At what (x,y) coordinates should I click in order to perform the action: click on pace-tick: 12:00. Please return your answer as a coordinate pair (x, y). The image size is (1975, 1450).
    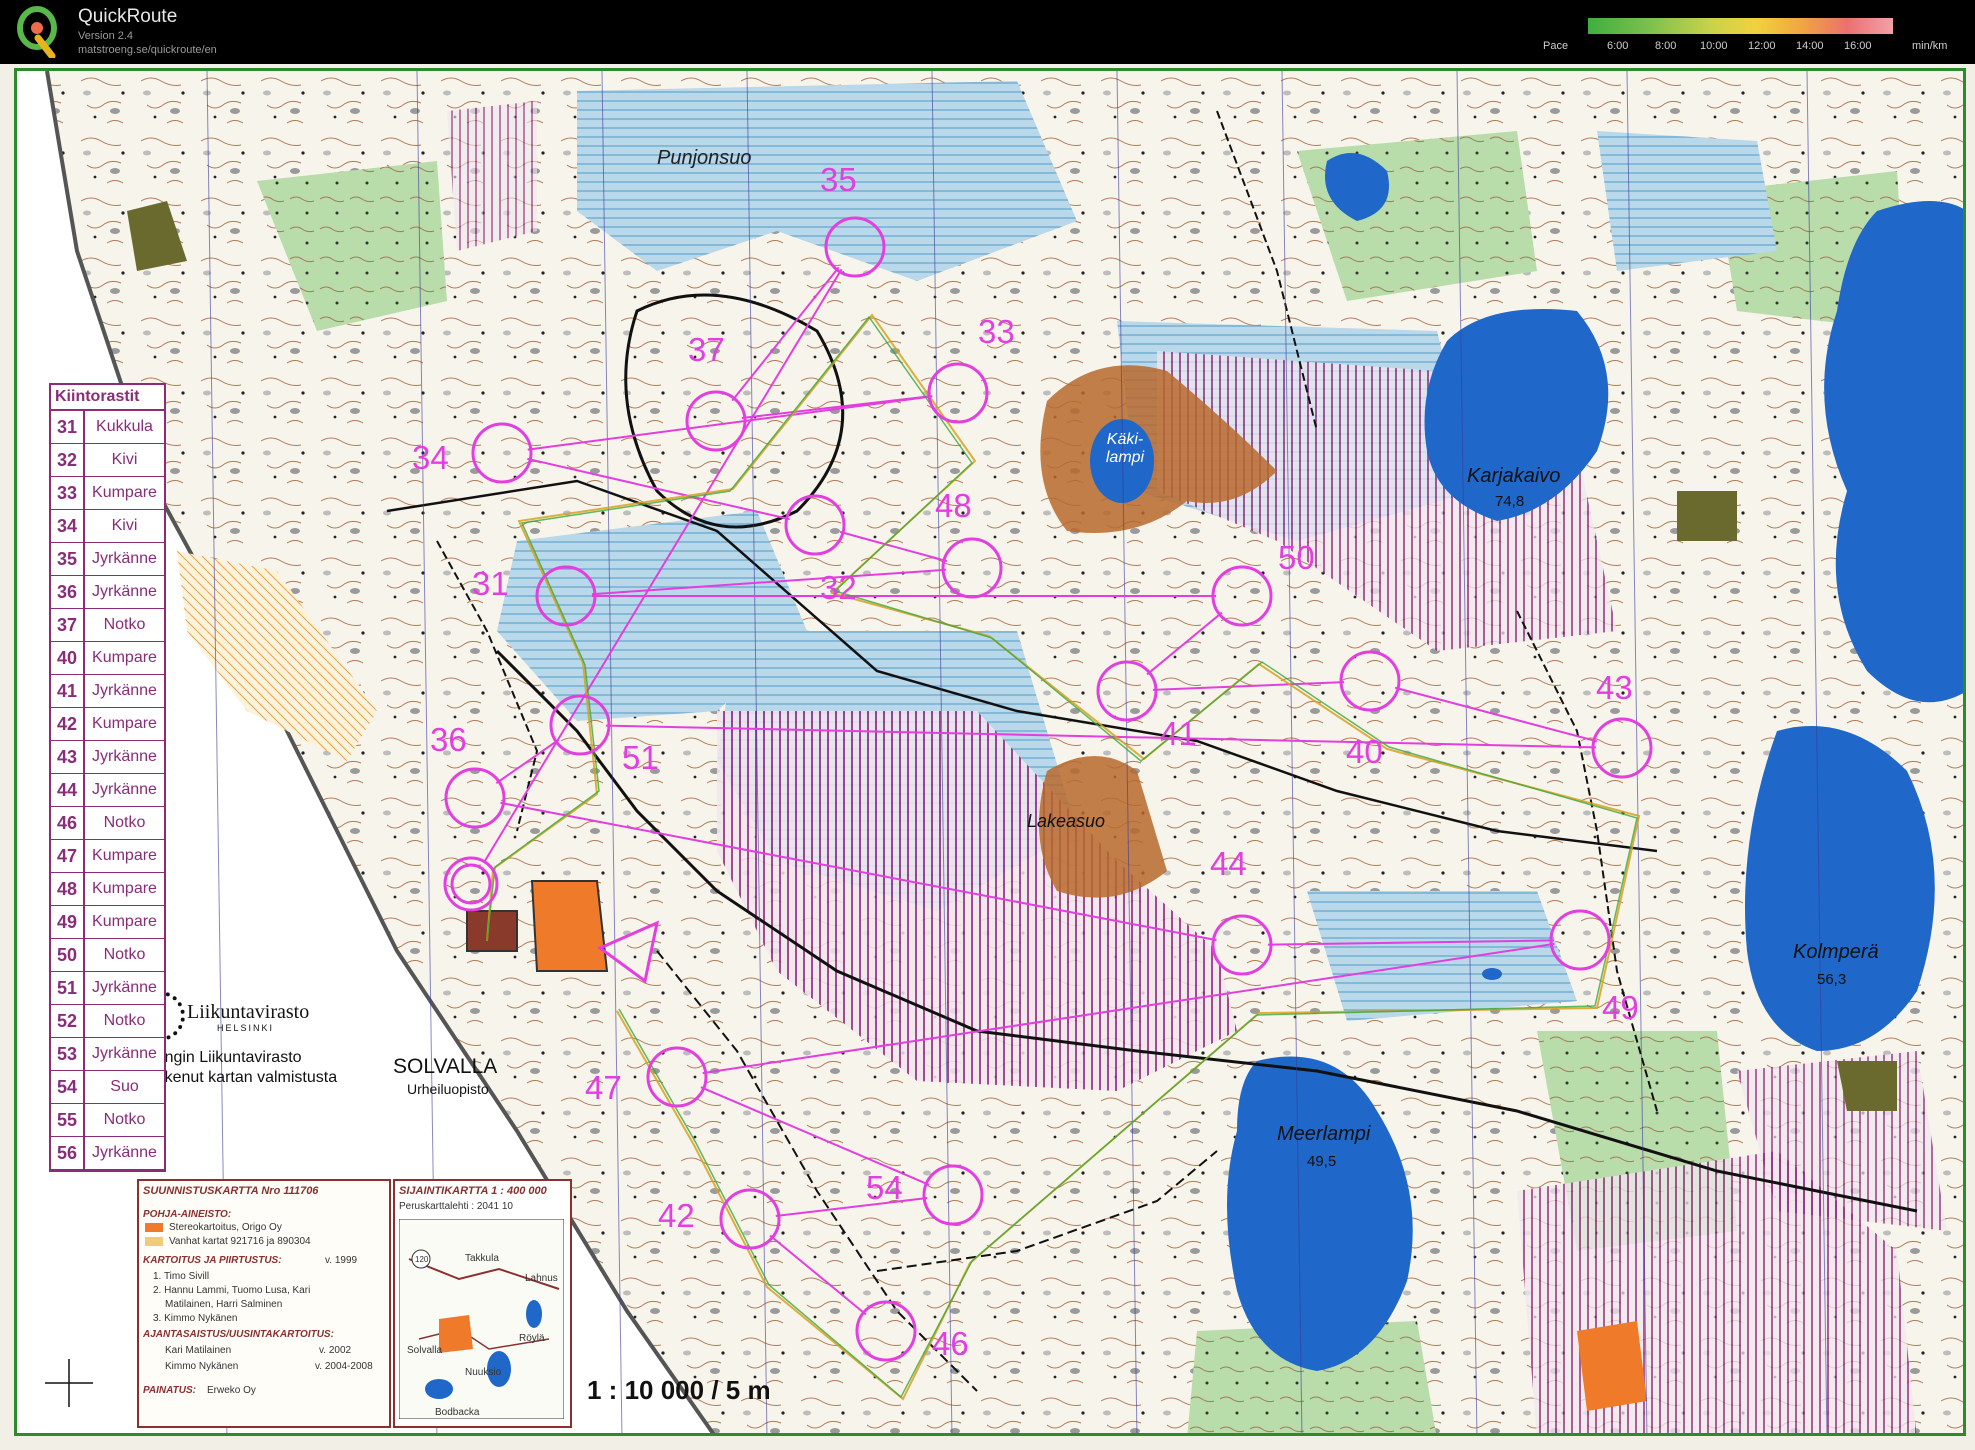
    Looking at the image, I should click on (1762, 46).